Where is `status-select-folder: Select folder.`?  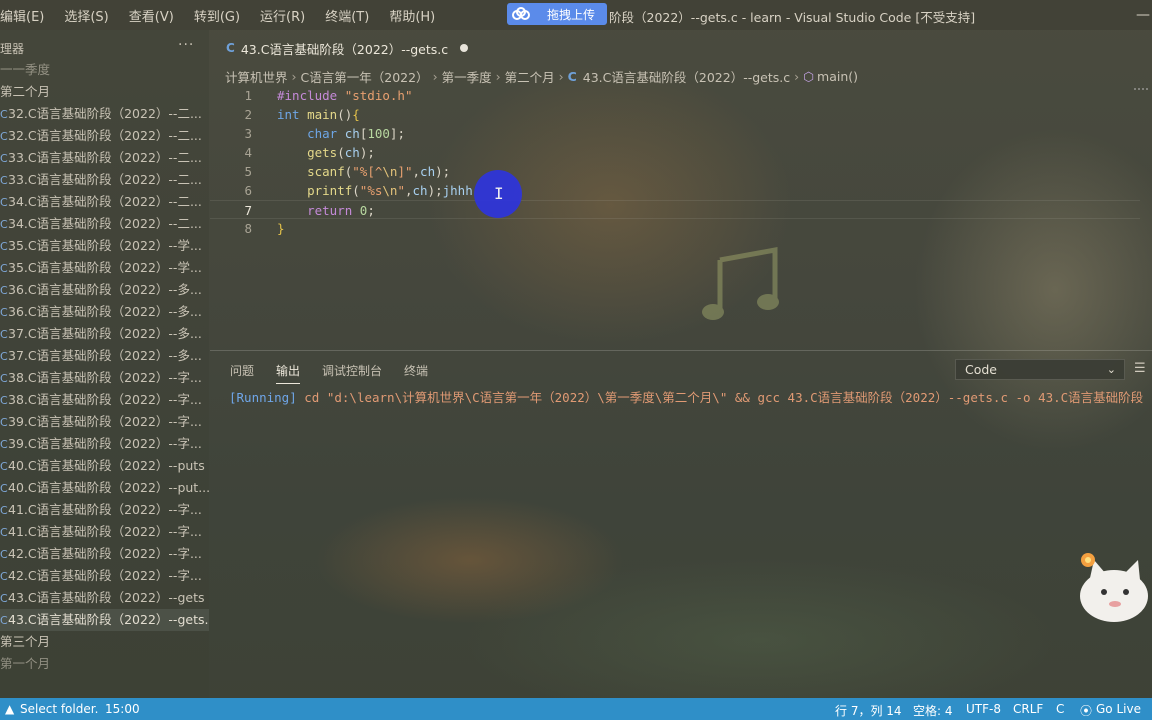 status-select-folder: Select folder. is located at coordinates (59, 709).